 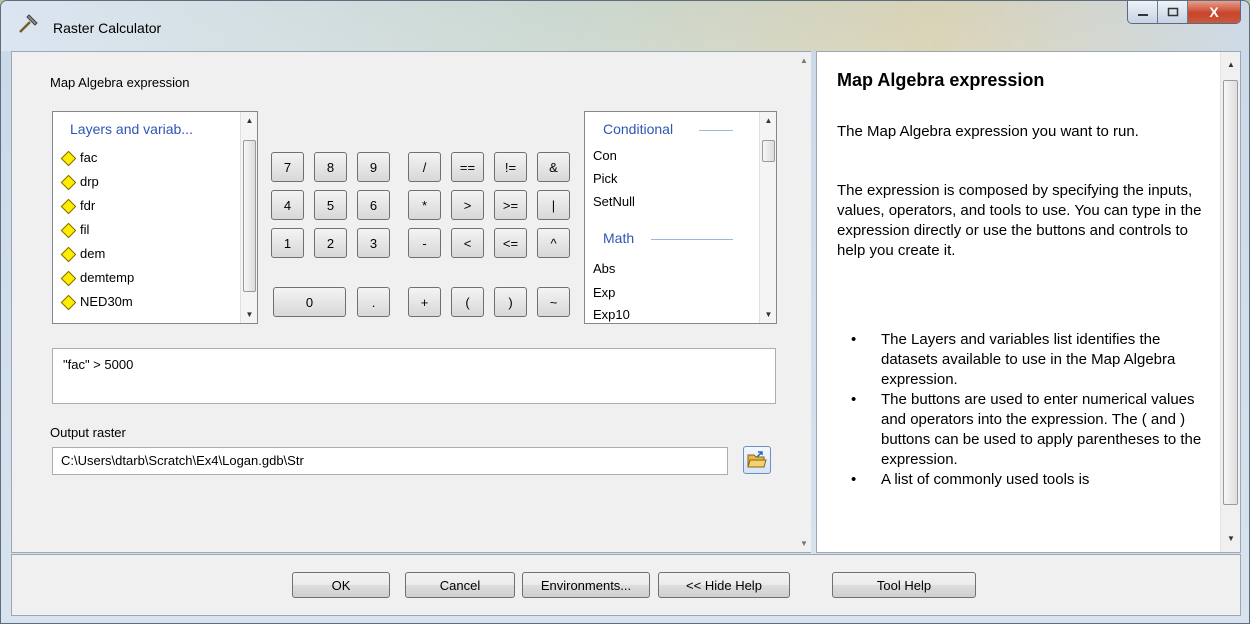 I want to click on tool-item-abs: Abs, so click(x=604, y=269).